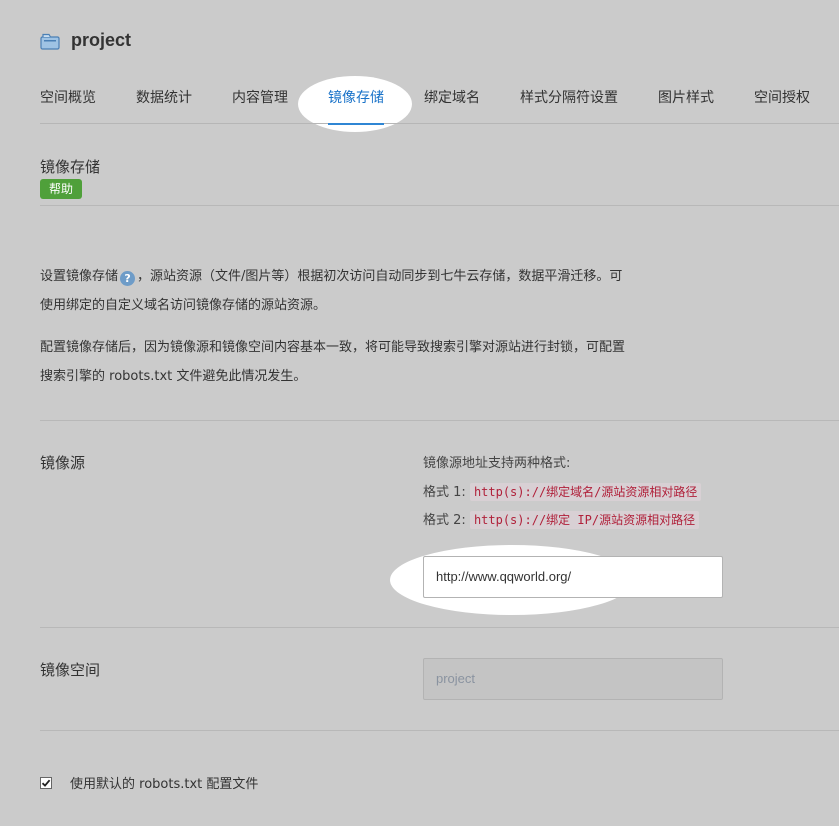 This screenshot has width=839, height=826. I want to click on mirror-bucket-input: project, so click(573, 679).